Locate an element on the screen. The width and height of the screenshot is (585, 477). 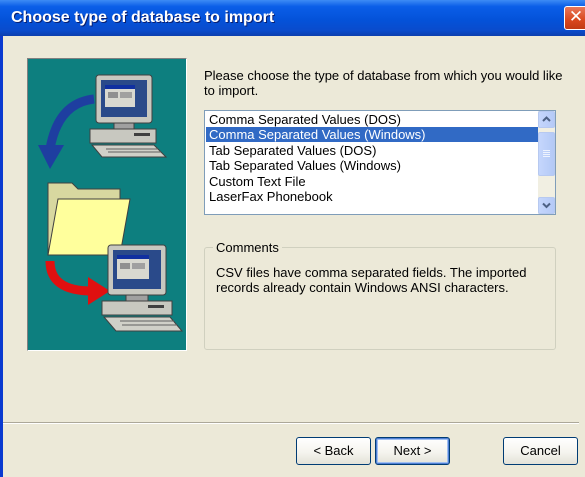
close-button: ✕ is located at coordinates (574, 18).